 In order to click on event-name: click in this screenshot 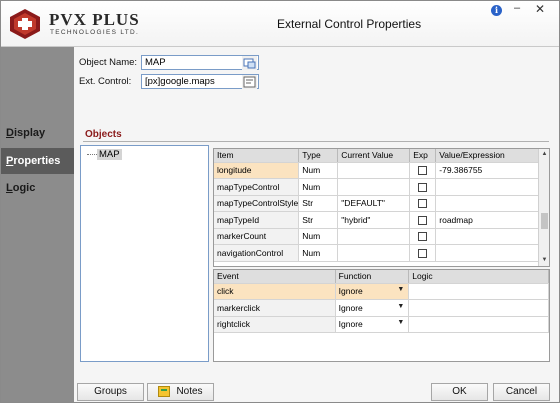, I will do `click(275, 291)`.